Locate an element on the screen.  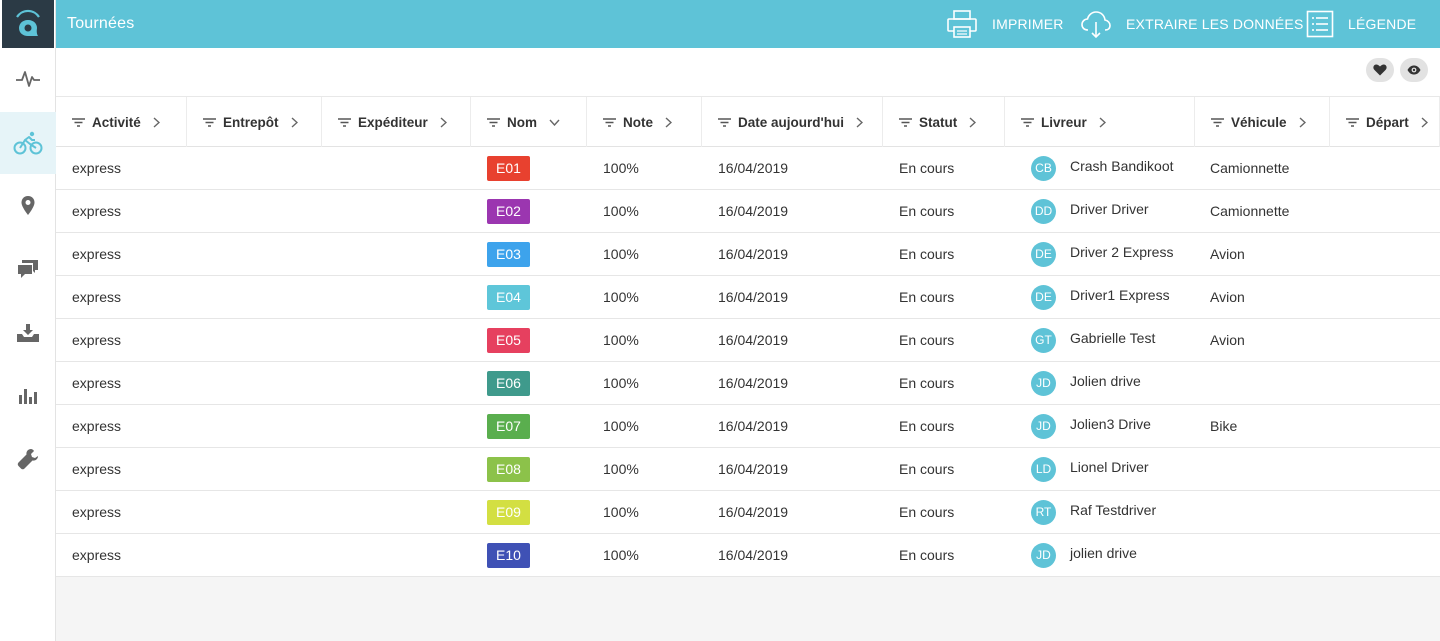
driver-name: Driver1 Express is located at coordinates (1120, 295).